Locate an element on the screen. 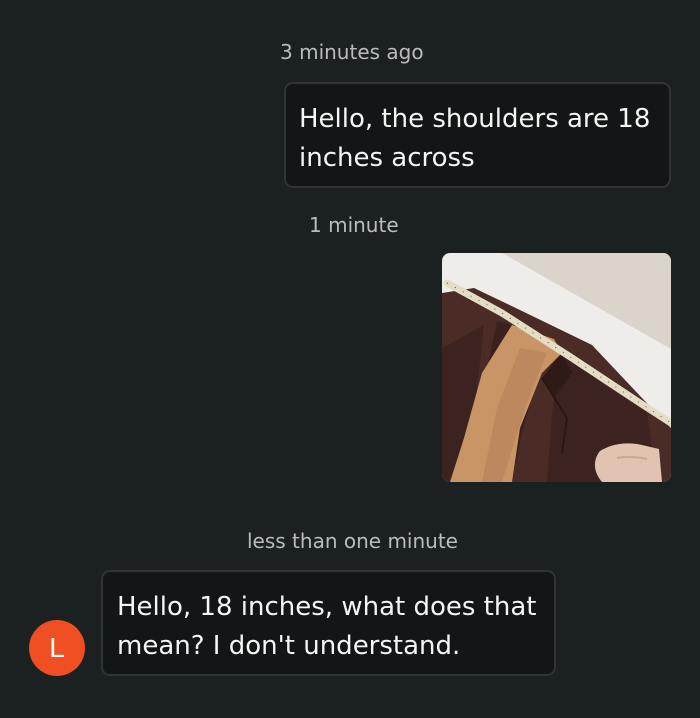 The height and width of the screenshot is (718, 700). timestamp: less than one minute is located at coordinates (352, 541).